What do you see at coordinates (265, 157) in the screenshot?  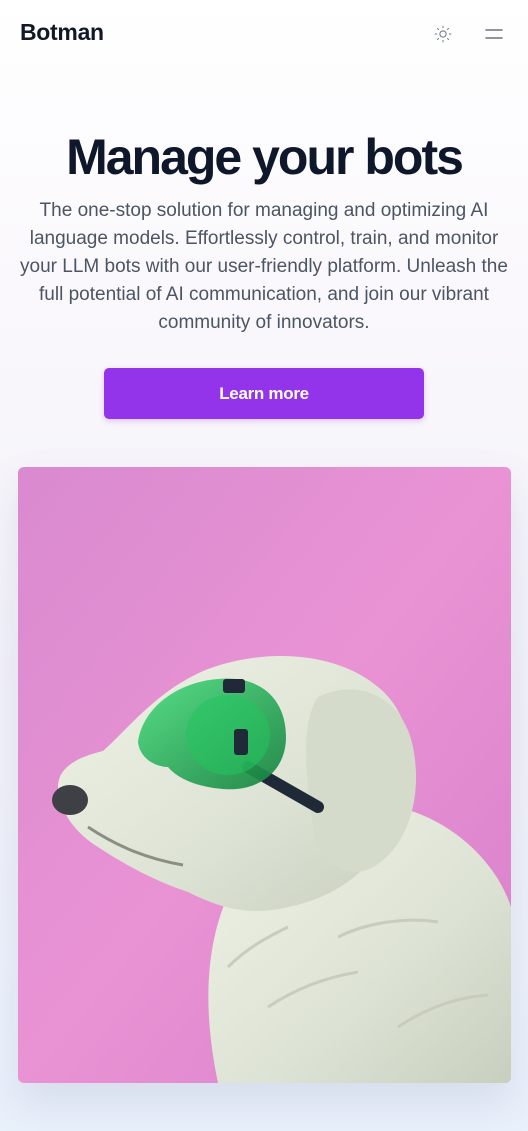 I see `hero-title: Manage your bots` at bounding box center [265, 157].